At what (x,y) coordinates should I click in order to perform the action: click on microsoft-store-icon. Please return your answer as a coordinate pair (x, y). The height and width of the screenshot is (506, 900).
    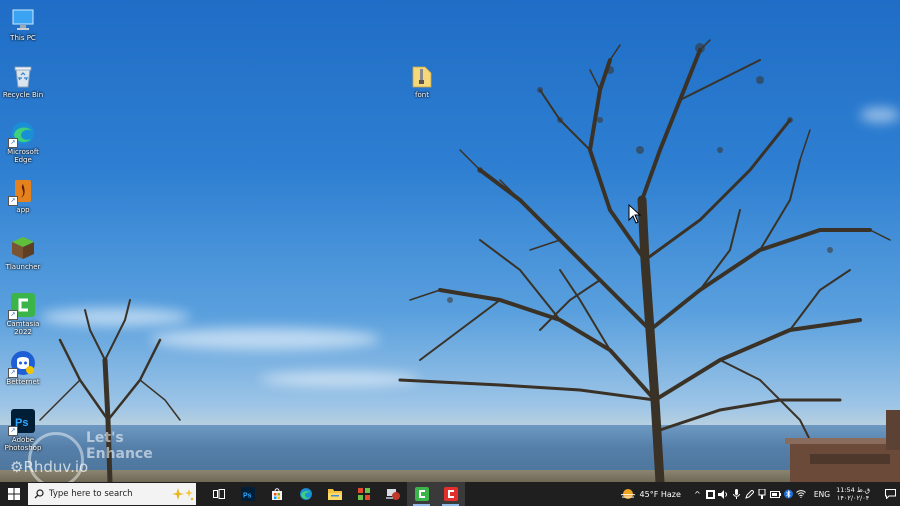
    Looking at the image, I should click on (276, 494).